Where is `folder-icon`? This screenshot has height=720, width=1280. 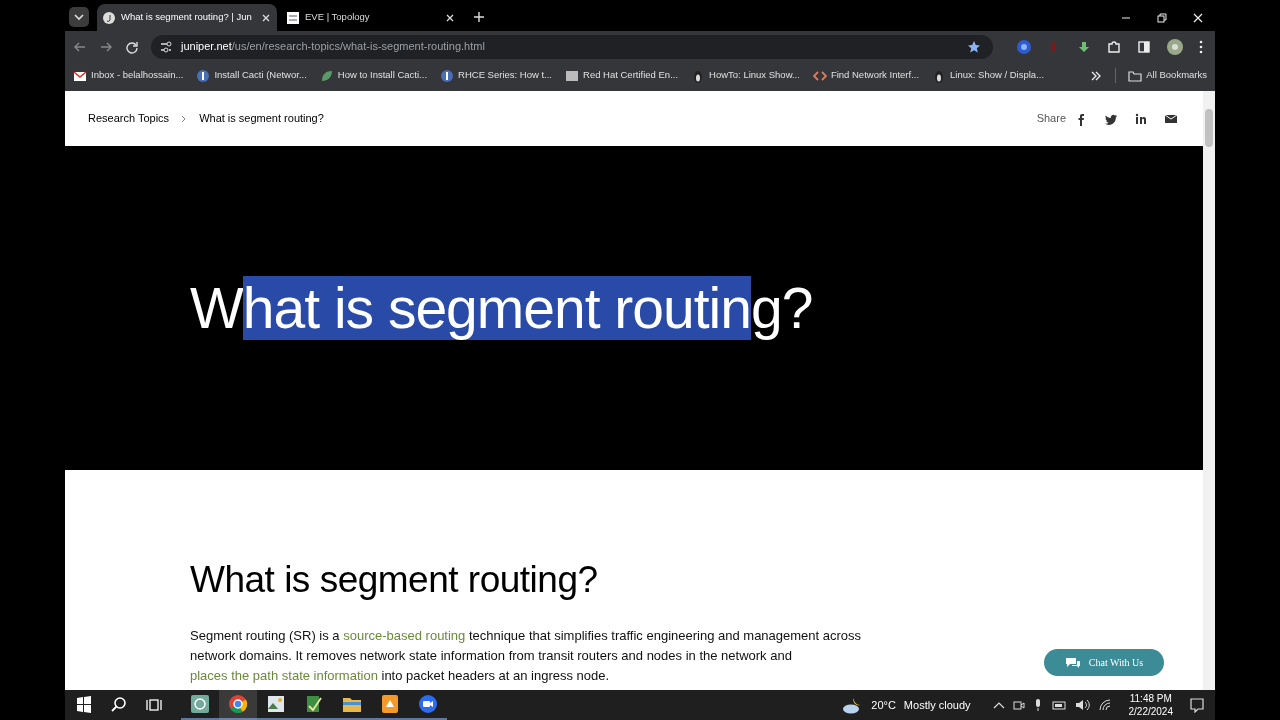 folder-icon is located at coordinates (1135, 75).